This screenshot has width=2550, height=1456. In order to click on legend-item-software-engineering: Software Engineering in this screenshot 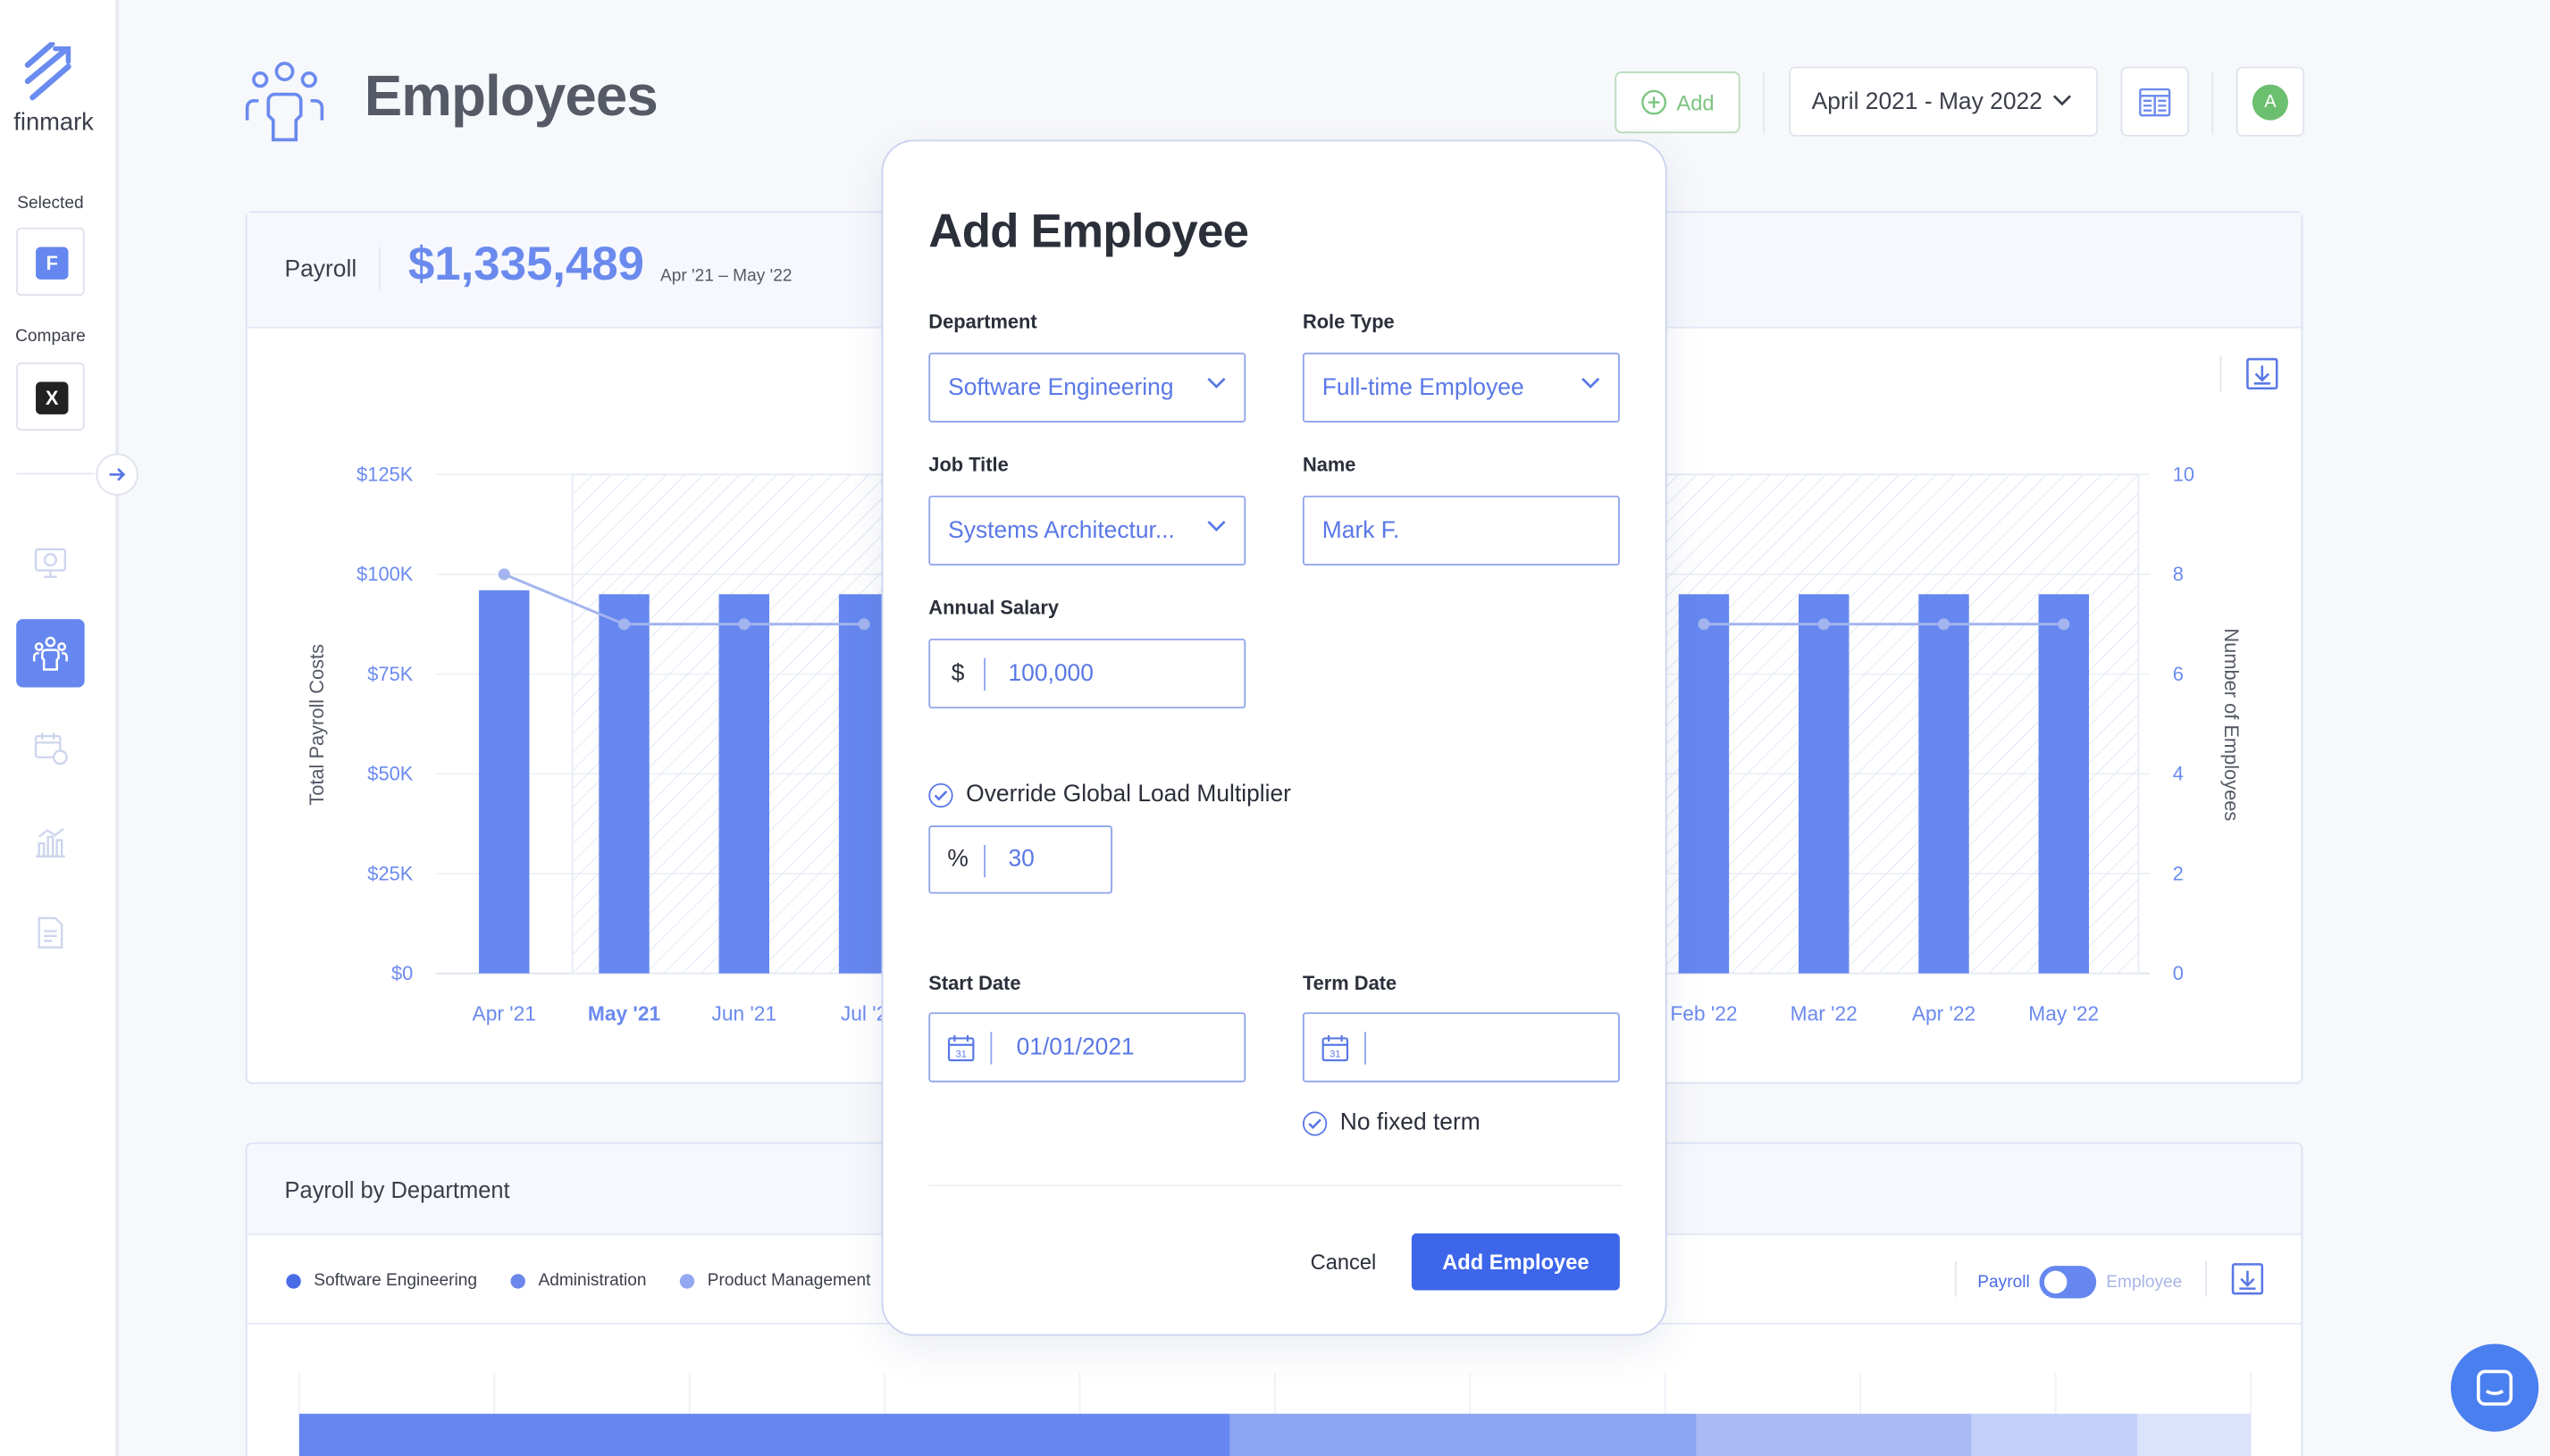, I will do `click(382, 1280)`.